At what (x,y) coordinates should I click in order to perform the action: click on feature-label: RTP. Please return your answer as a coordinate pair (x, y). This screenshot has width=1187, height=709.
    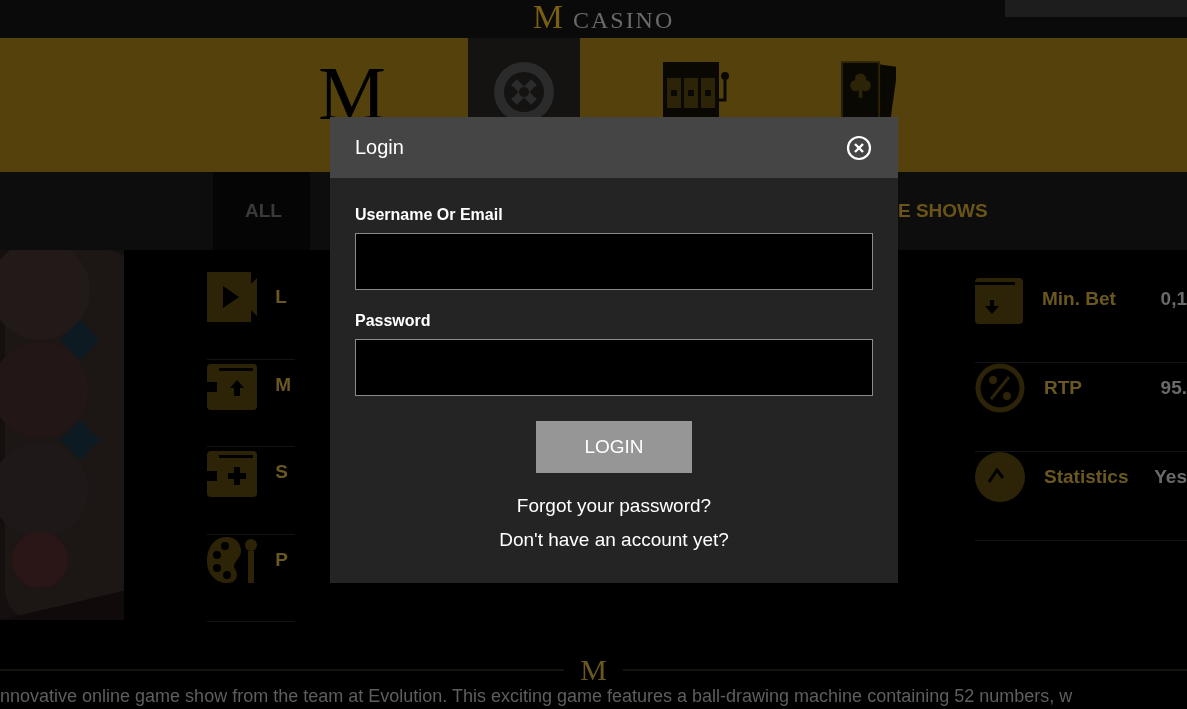
    Looking at the image, I should click on (1063, 388).